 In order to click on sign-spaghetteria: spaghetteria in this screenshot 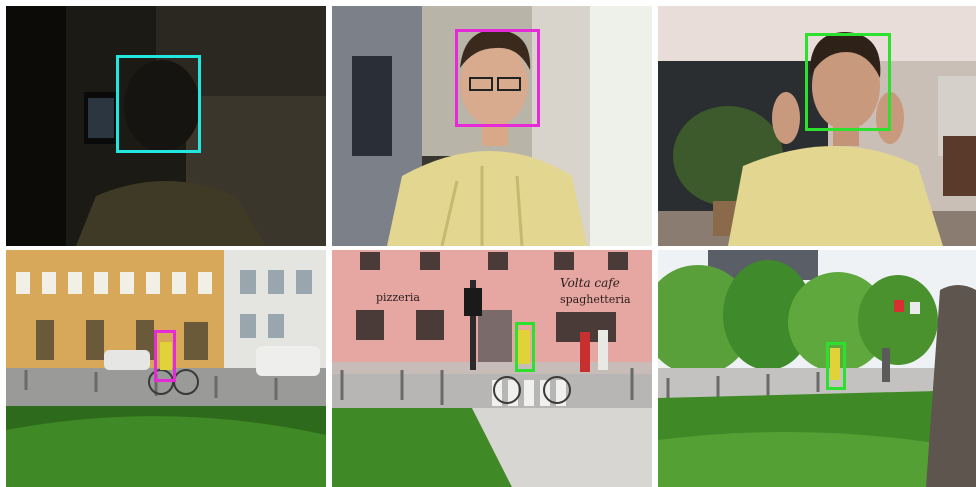, I will do `click(595, 299)`.